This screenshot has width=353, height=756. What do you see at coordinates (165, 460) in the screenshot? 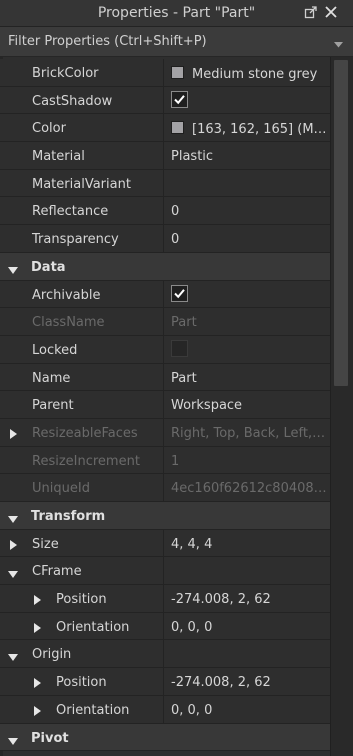
I see `property-row-resizeincrement: ResizeIncrement 1` at bounding box center [165, 460].